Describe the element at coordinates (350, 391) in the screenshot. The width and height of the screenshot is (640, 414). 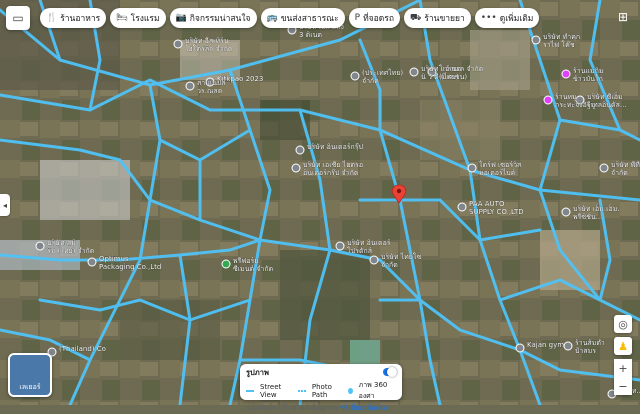
I see `photo-360-swatch` at that location.